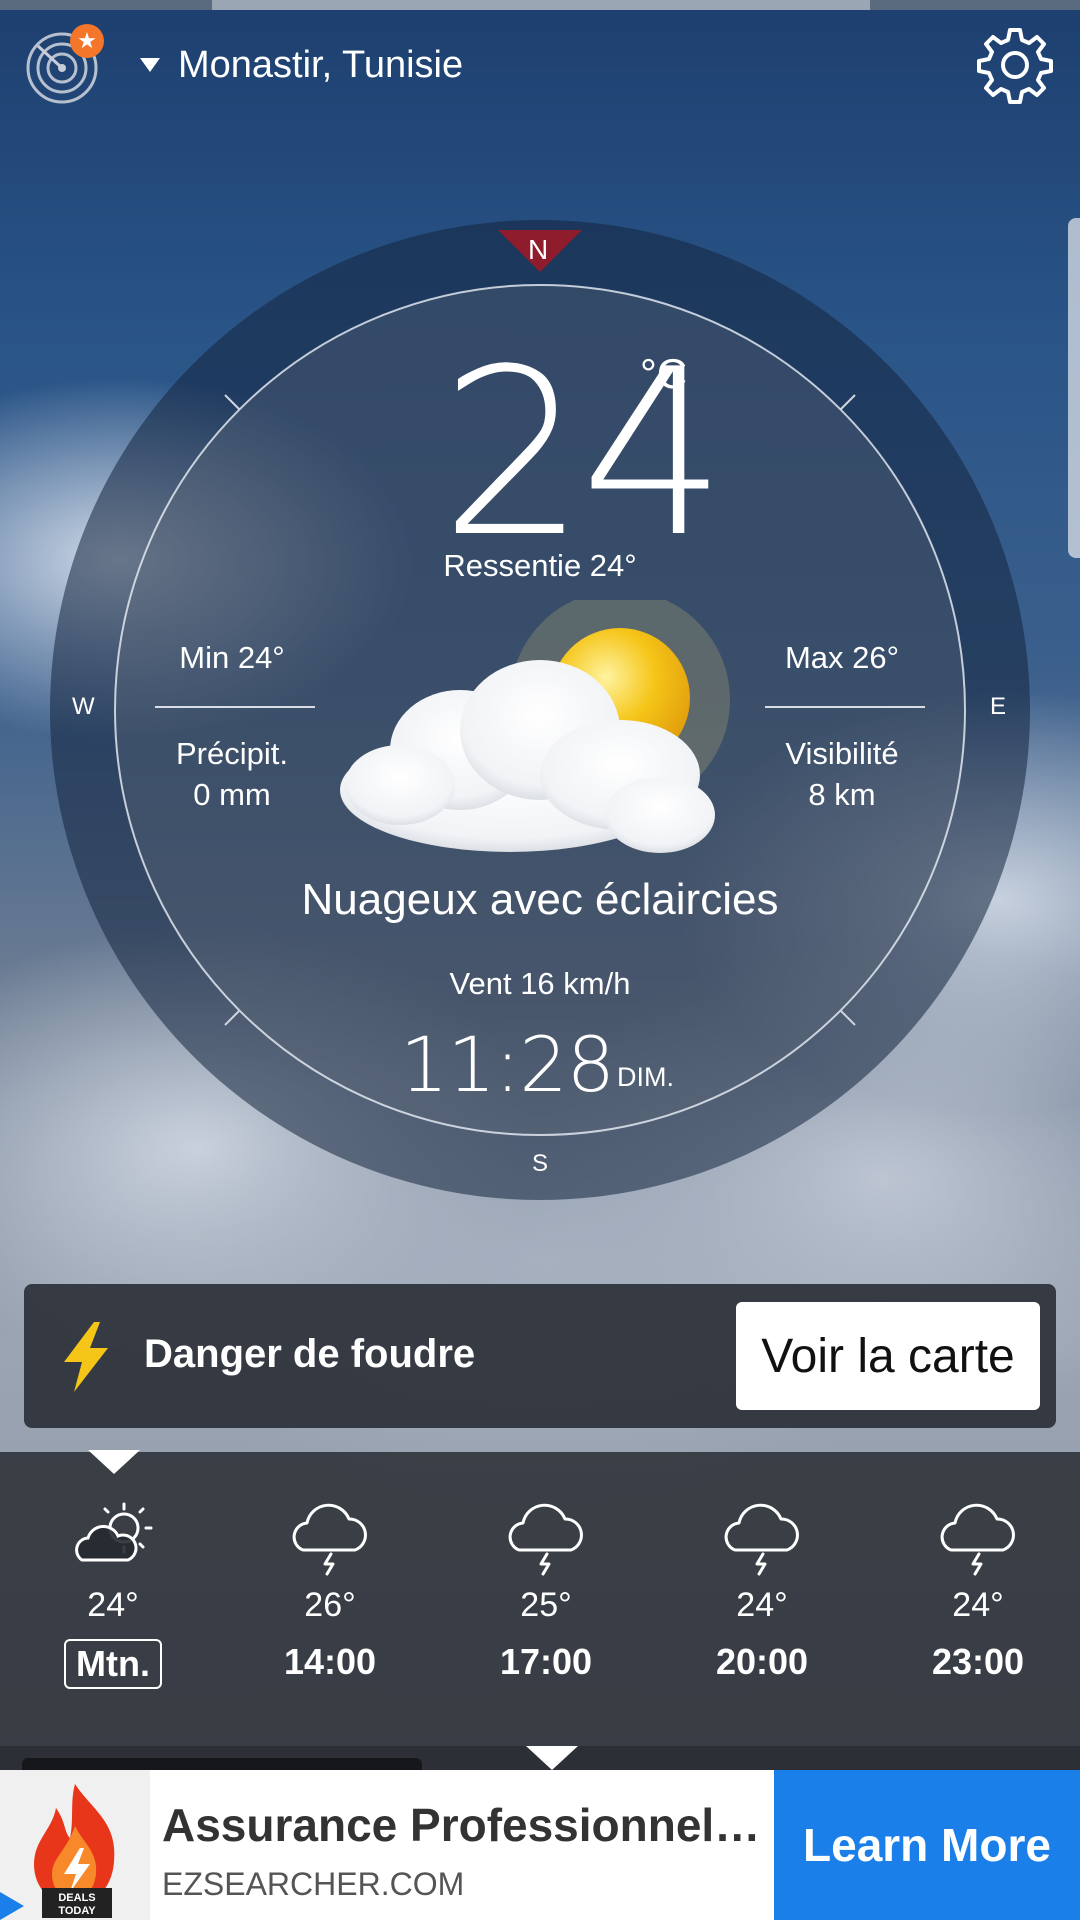 The image size is (1080, 1920). I want to click on view-map-button: Voir la carte, so click(888, 1356).